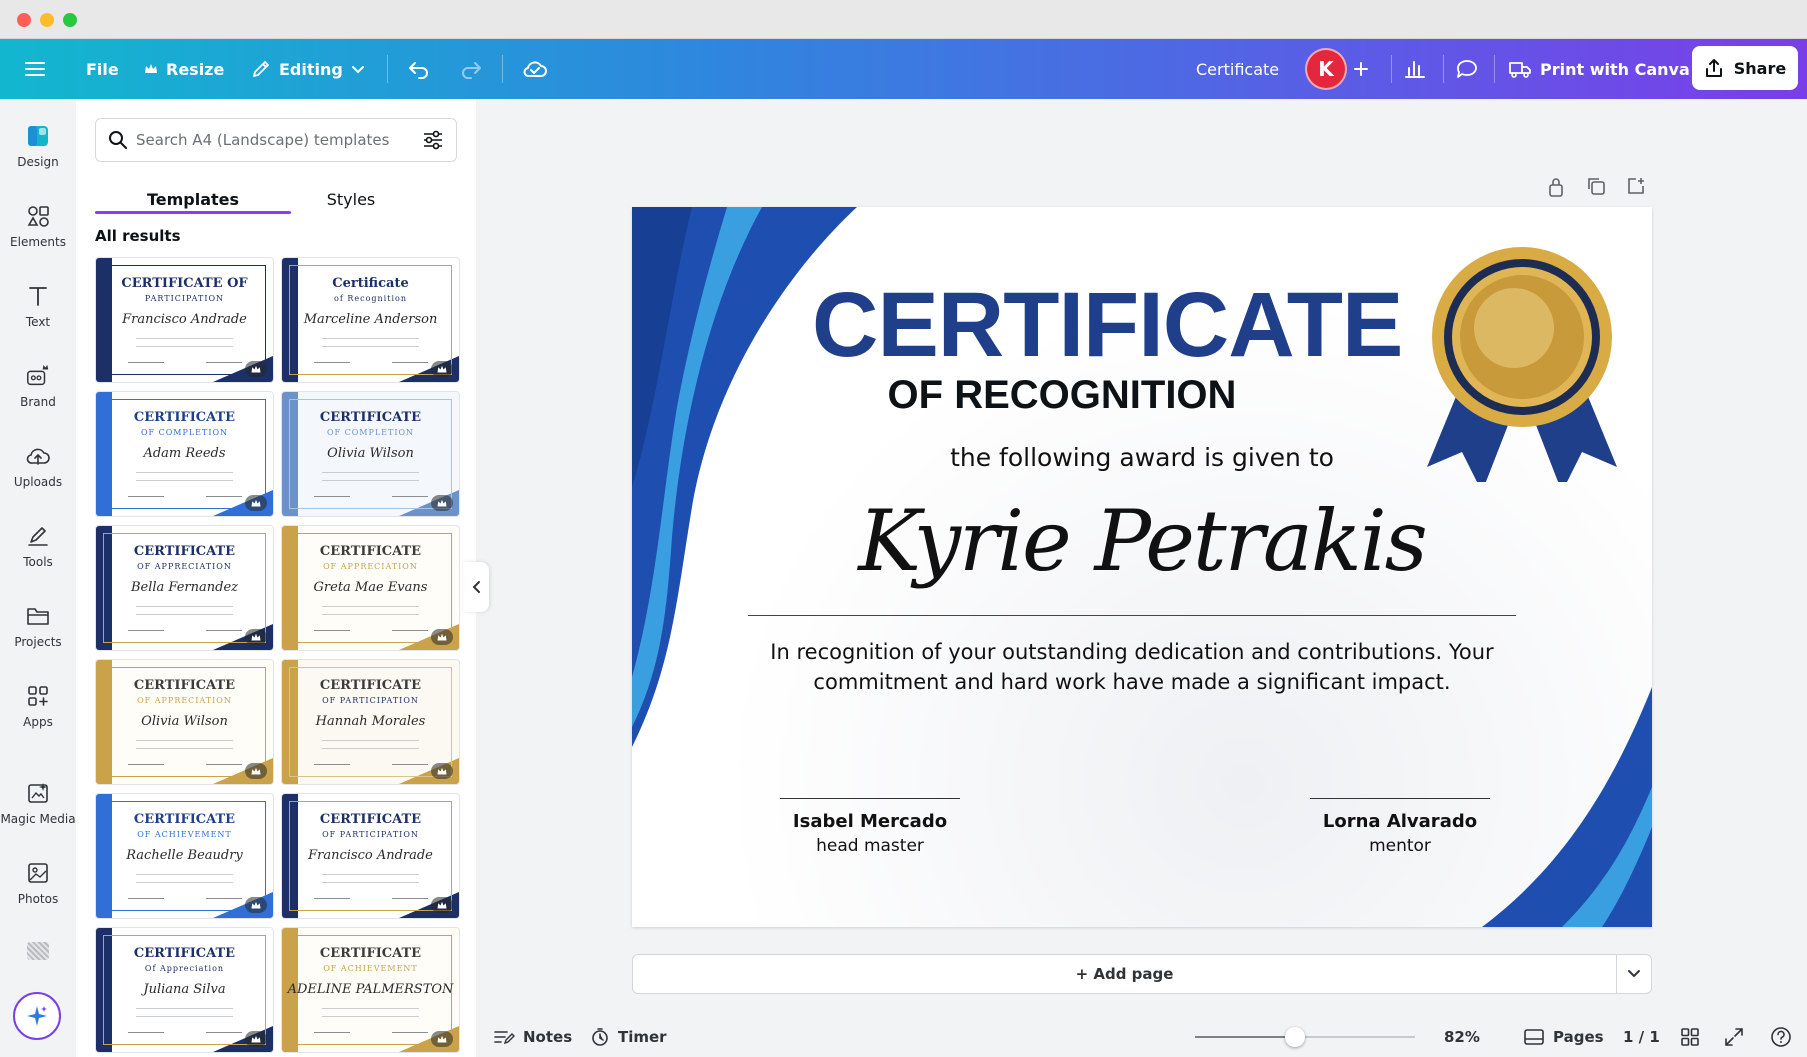 This screenshot has width=1807, height=1057. Describe the element at coordinates (184, 432) in the screenshot. I see `template-subtitle: OF COMPLETION` at that location.